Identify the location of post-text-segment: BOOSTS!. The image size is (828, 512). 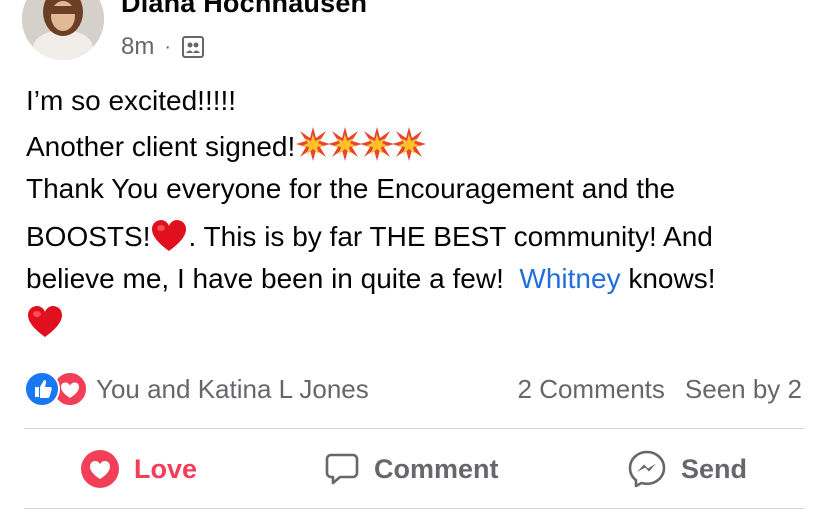
(88, 236).